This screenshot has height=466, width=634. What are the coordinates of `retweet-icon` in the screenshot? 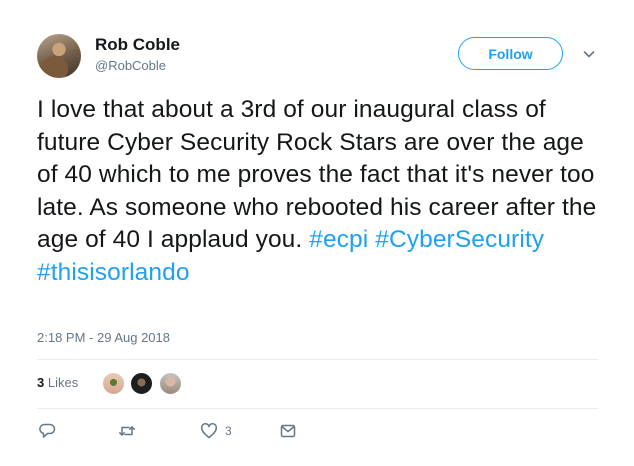 It's located at (127, 431).